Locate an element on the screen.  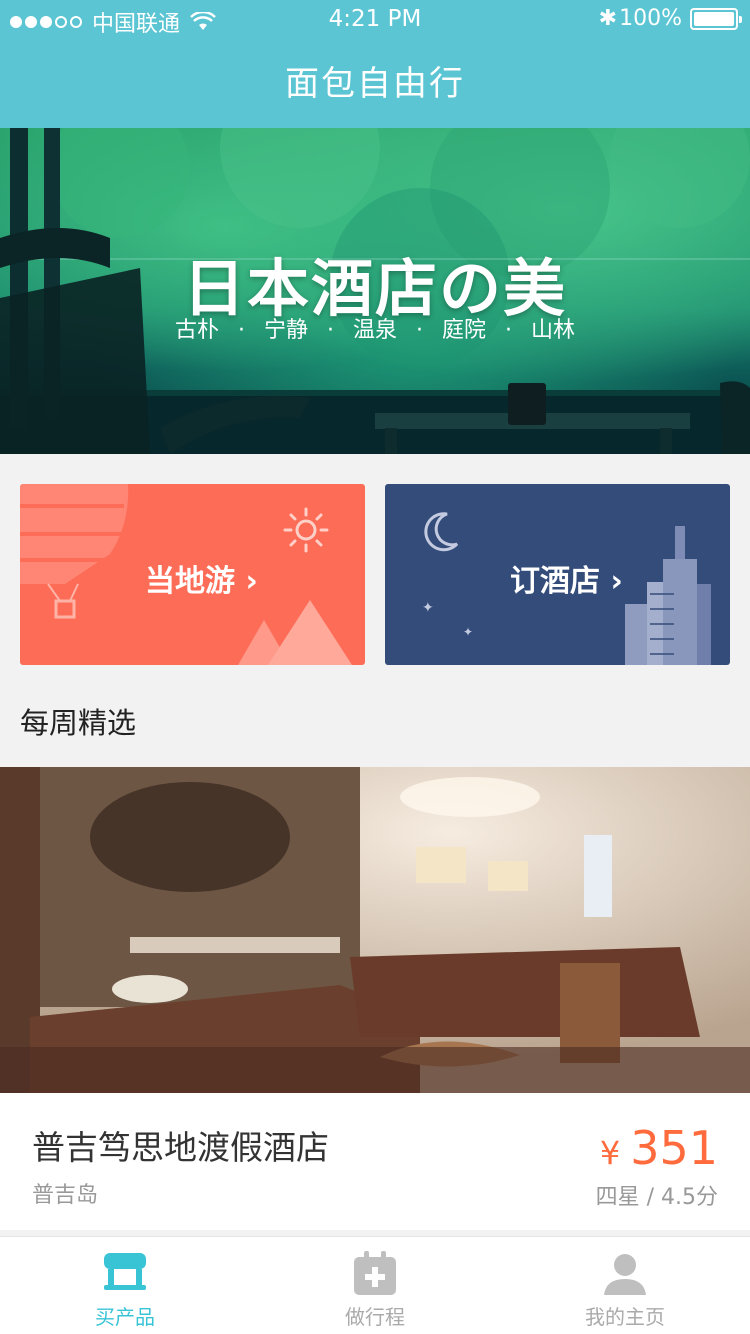
banner-tag: 宁静 is located at coordinates (285, 330).